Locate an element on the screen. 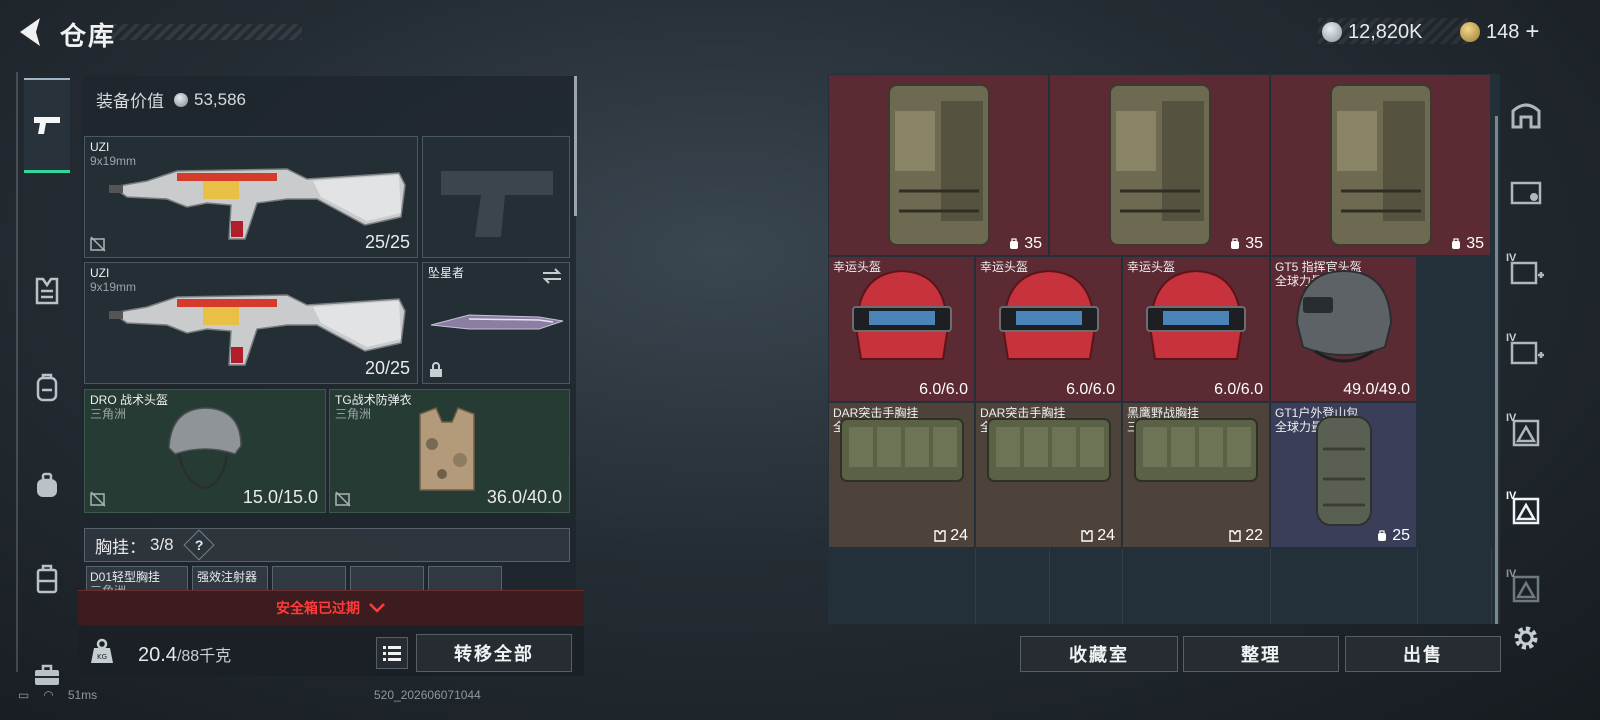 The height and width of the screenshot is (720, 1600). secondary-weapon-slot: UZI 9x19mm 20/25 is located at coordinates (251, 323).